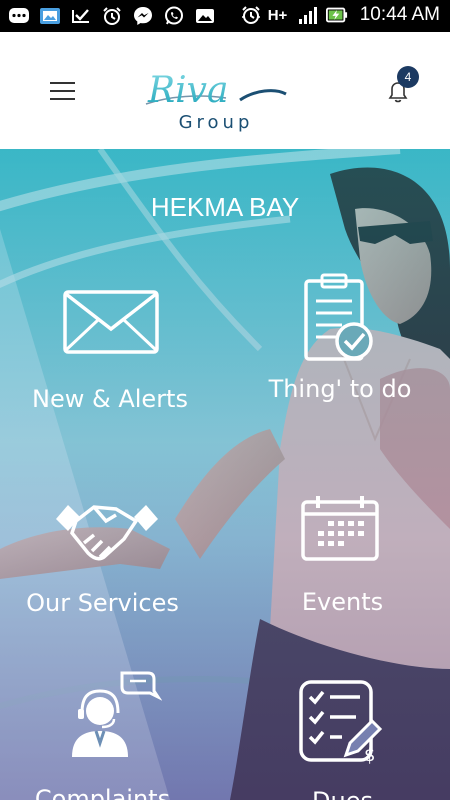  I want to click on tile-events: Events, so click(342, 559).